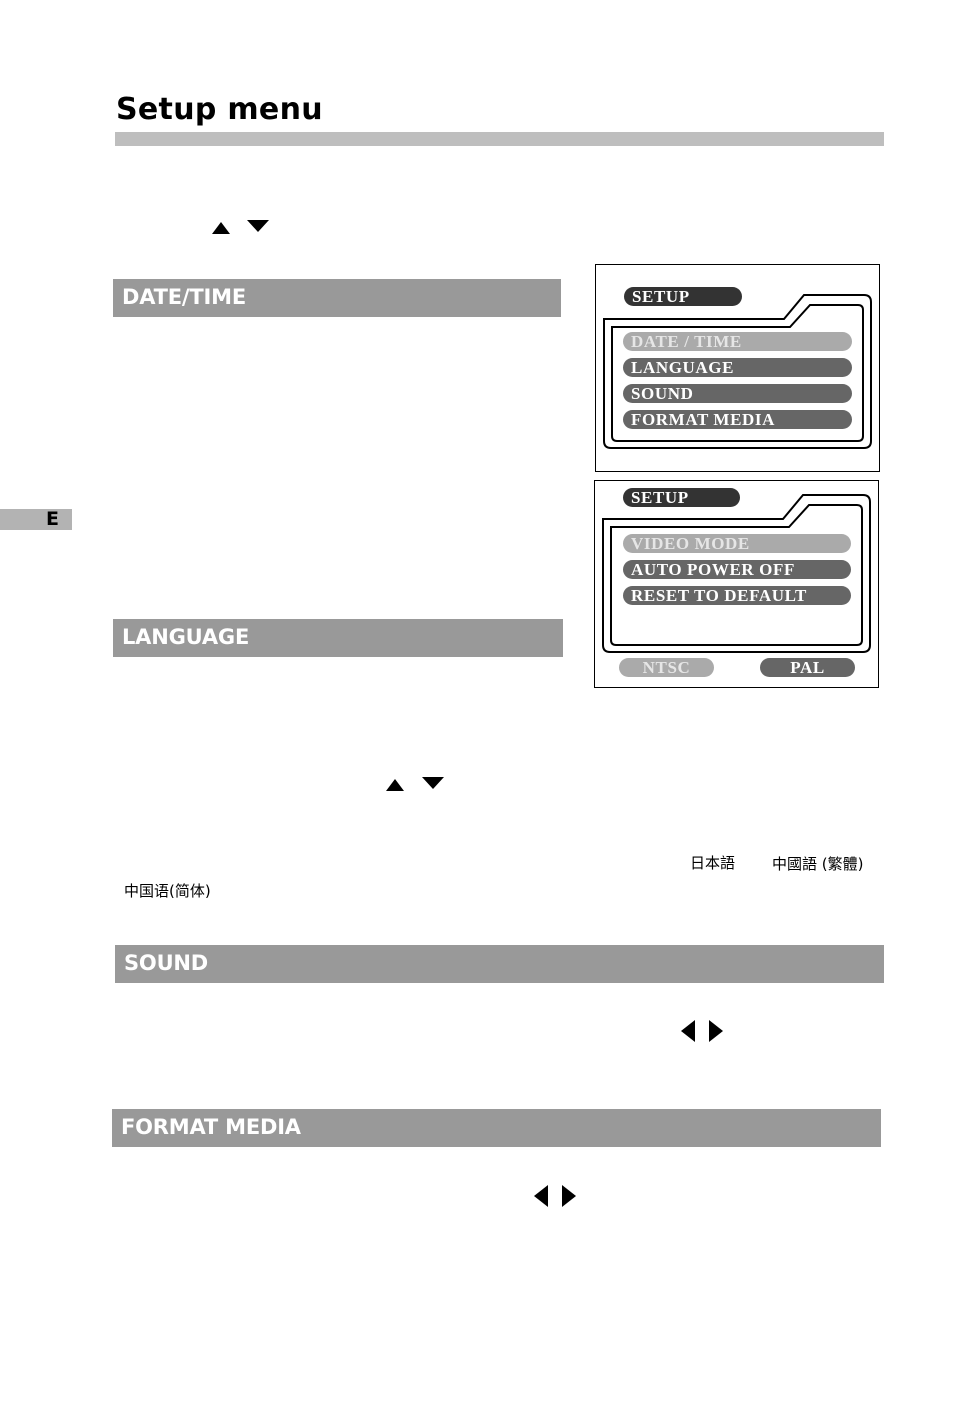 Image resolution: width=954 pixels, height=1407 pixels. I want to click on language-option-chinese-traditional: 中國語 (繁體), so click(818, 864).